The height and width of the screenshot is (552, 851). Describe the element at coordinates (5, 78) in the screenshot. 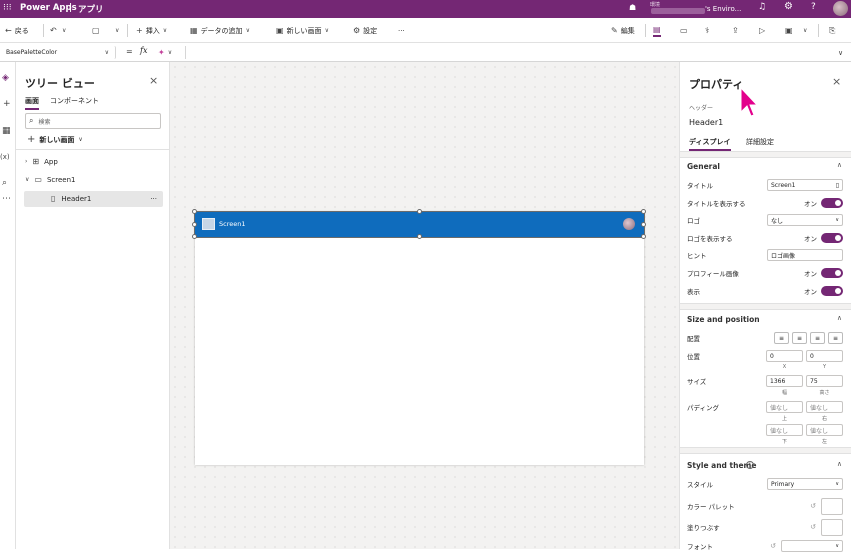

I see `layers-icon: ◈` at that location.